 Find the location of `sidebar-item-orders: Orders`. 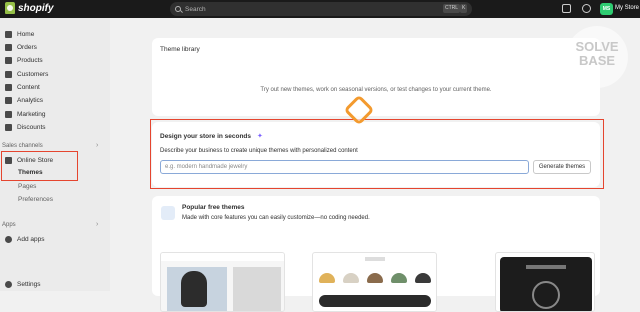

sidebar-item-orders: Orders is located at coordinates (21, 47).